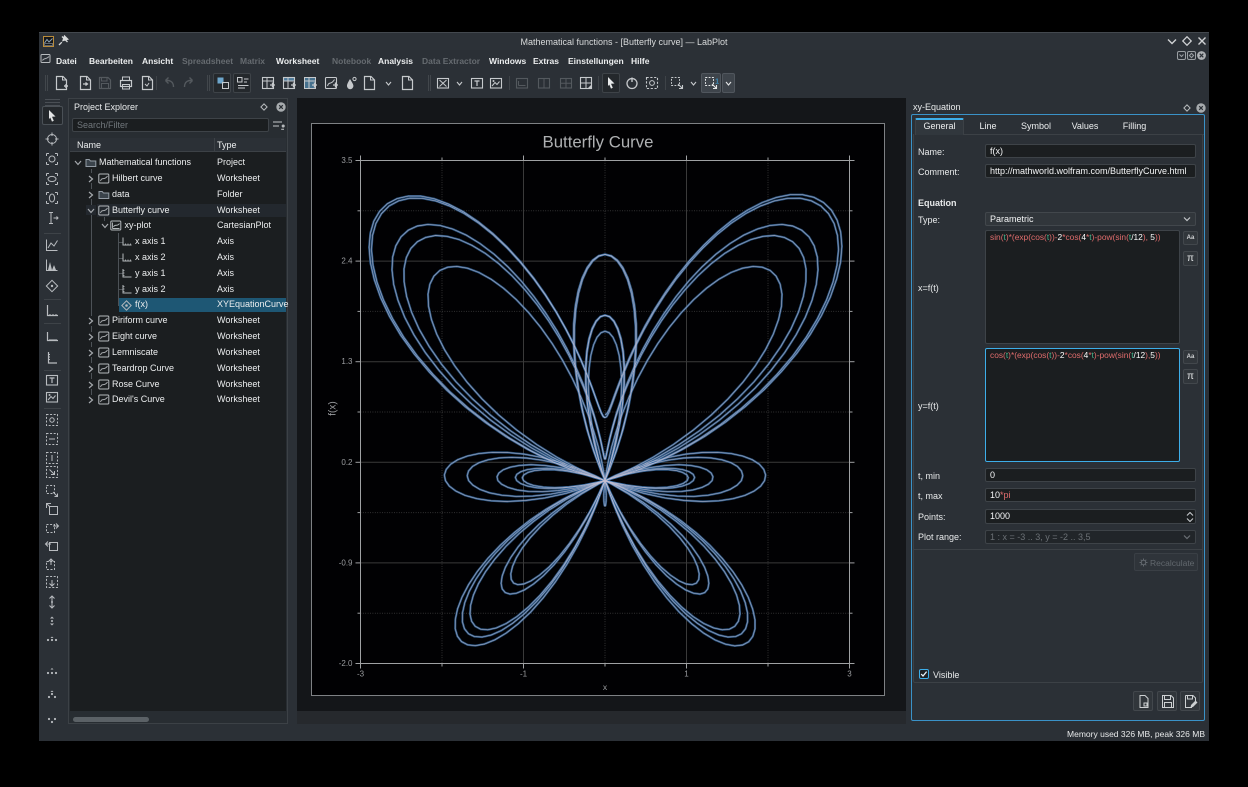  What do you see at coordinates (346, 663) in the screenshot?
I see `svg-text: -2.0` at bounding box center [346, 663].